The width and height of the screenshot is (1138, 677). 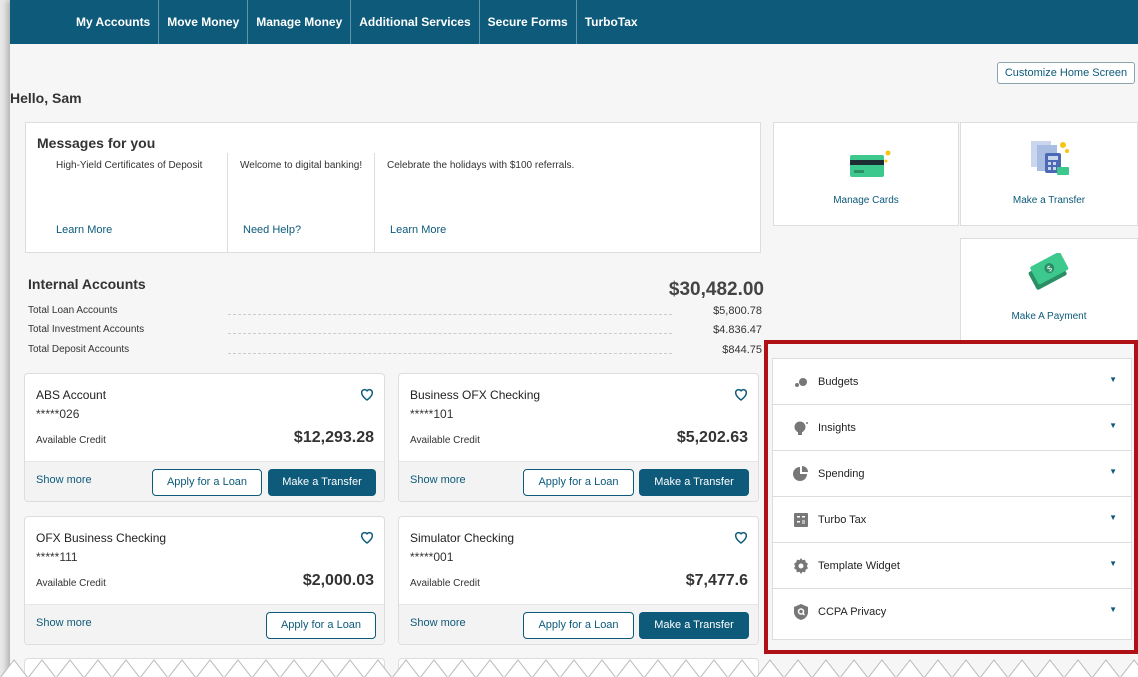 What do you see at coordinates (870, 163) in the screenshot?
I see `credit-card-icon` at bounding box center [870, 163].